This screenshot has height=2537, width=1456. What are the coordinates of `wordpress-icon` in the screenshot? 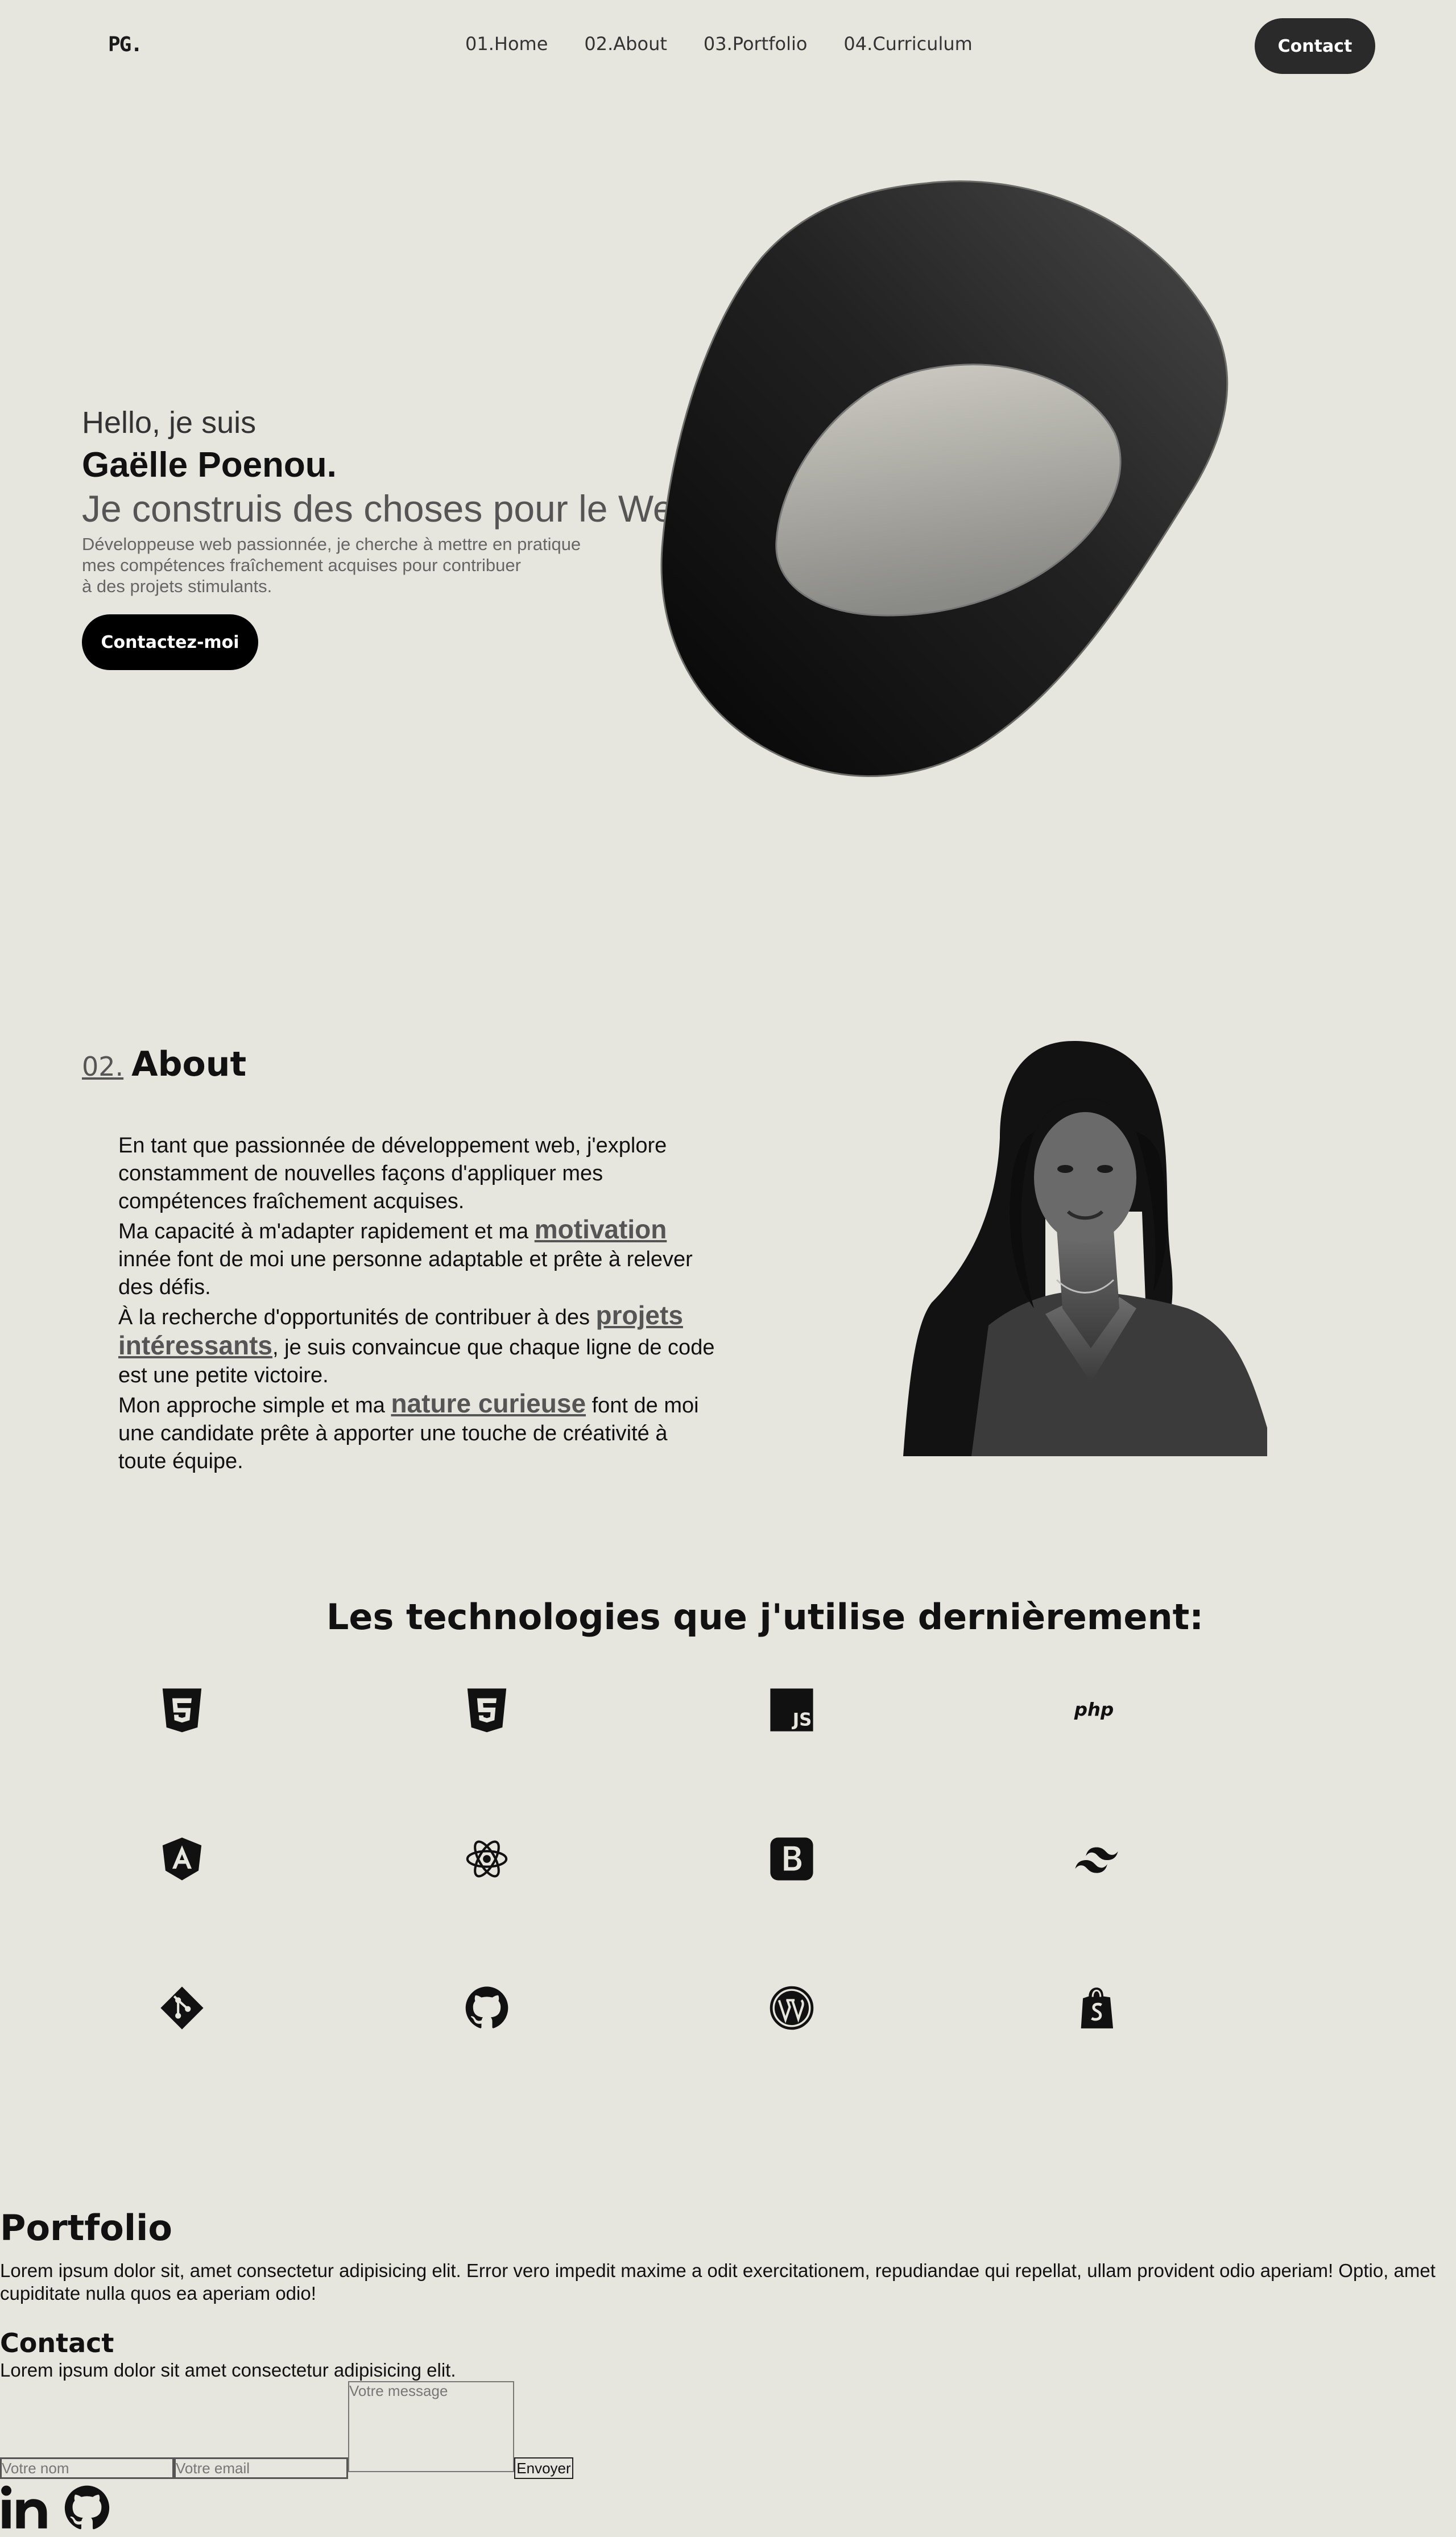 It's located at (791, 2008).